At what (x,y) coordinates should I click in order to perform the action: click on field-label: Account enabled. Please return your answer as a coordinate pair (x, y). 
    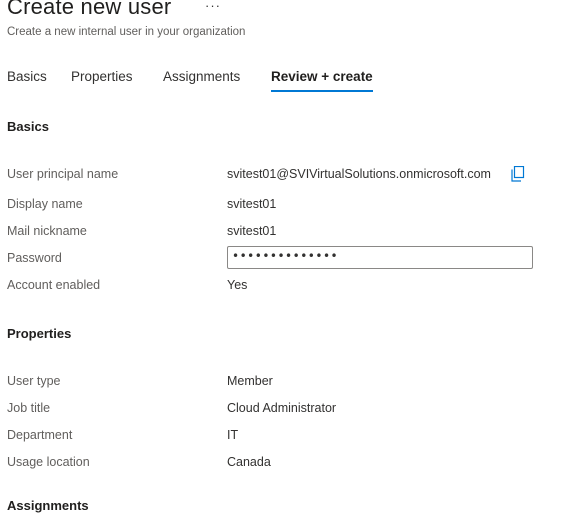
    Looking at the image, I should click on (54, 285).